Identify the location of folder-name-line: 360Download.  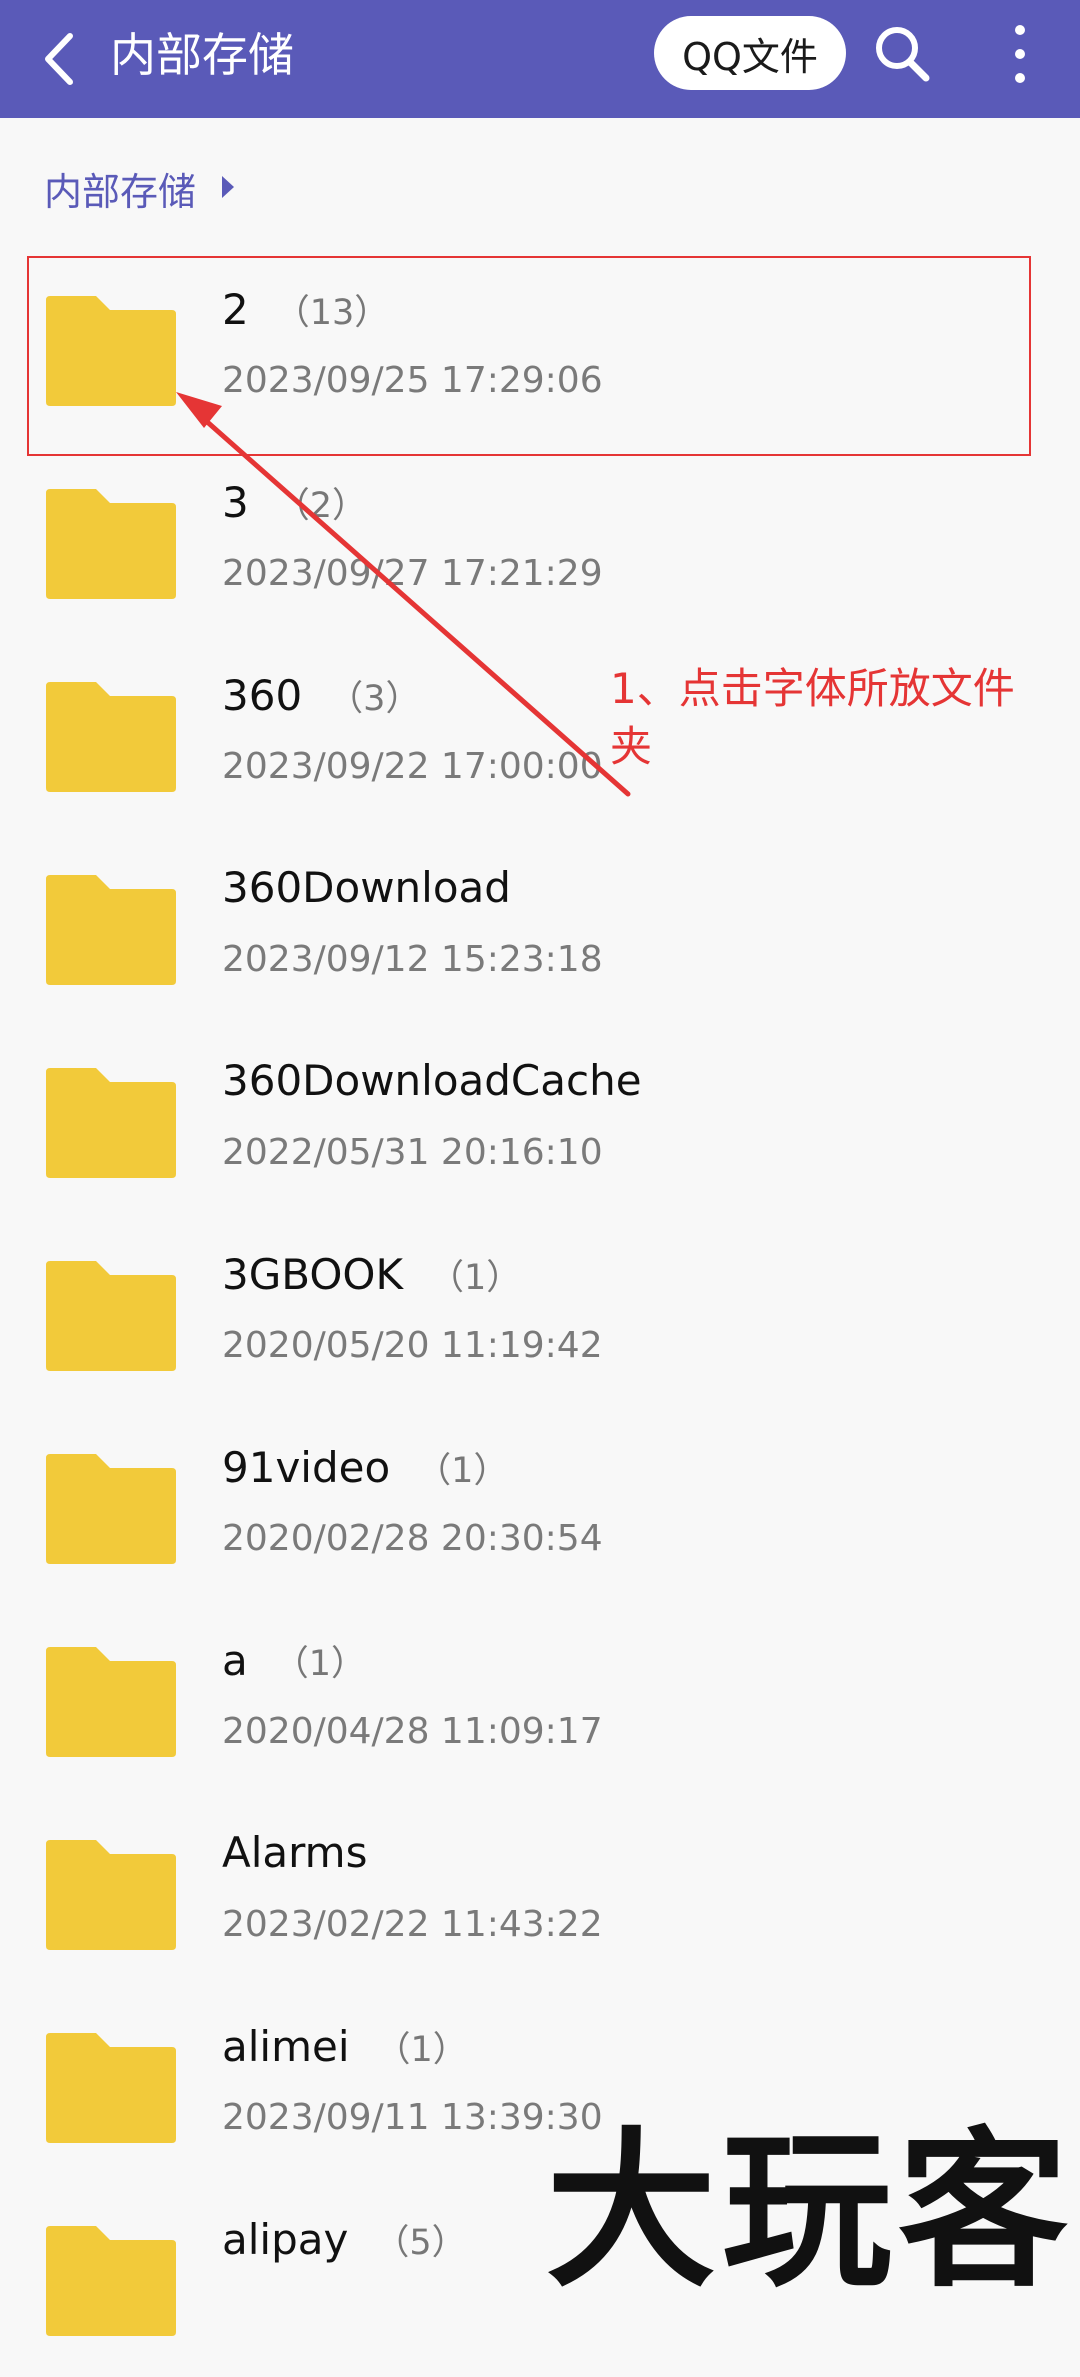
(366, 887).